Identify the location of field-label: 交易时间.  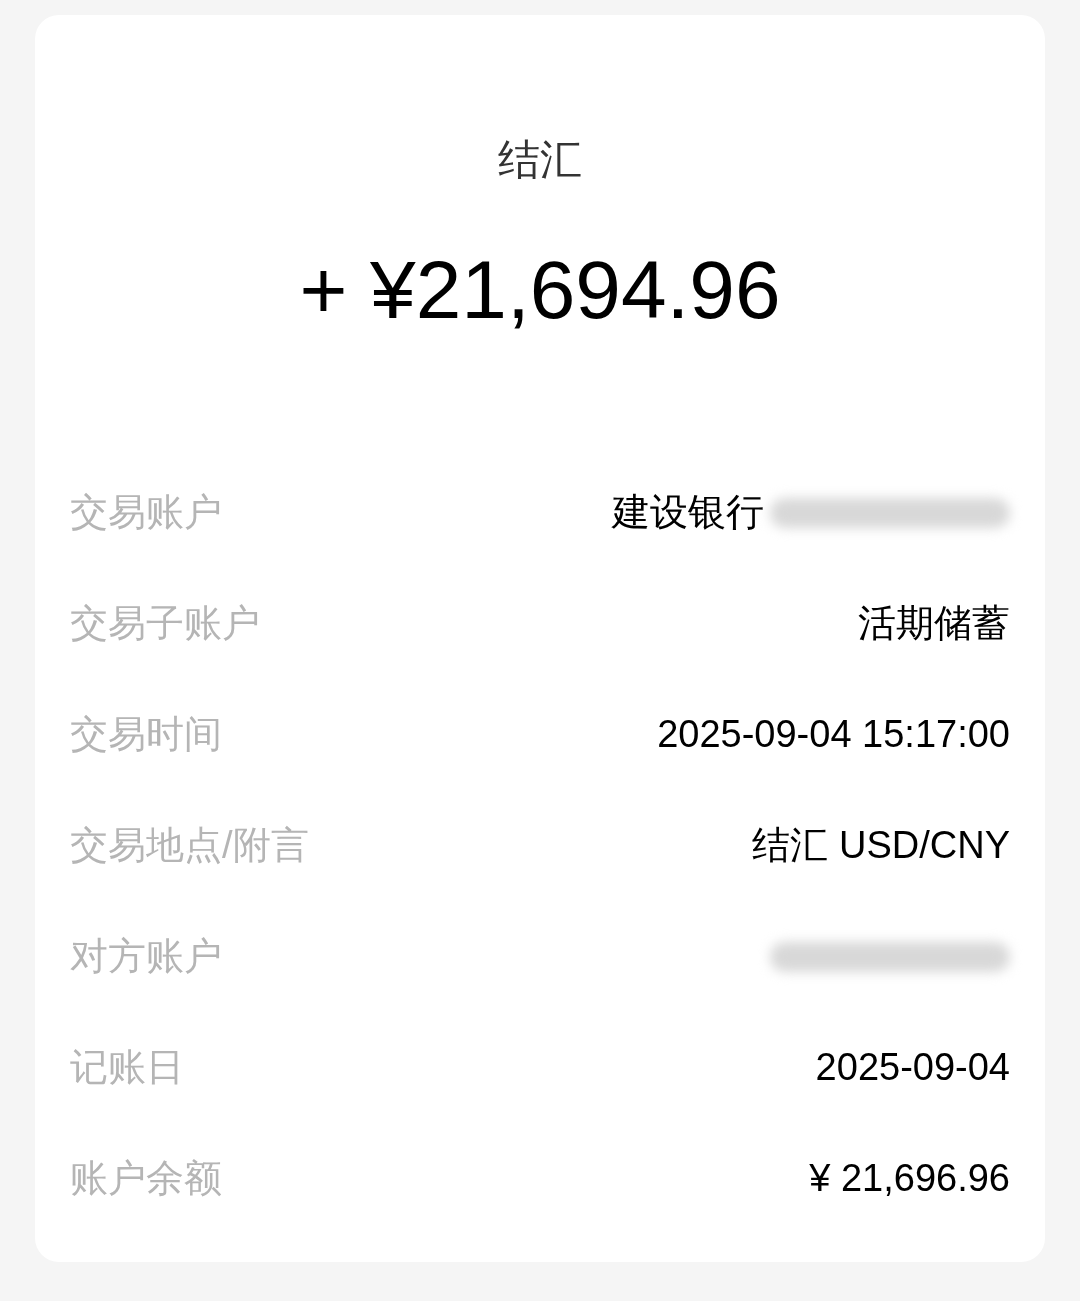
(146, 734).